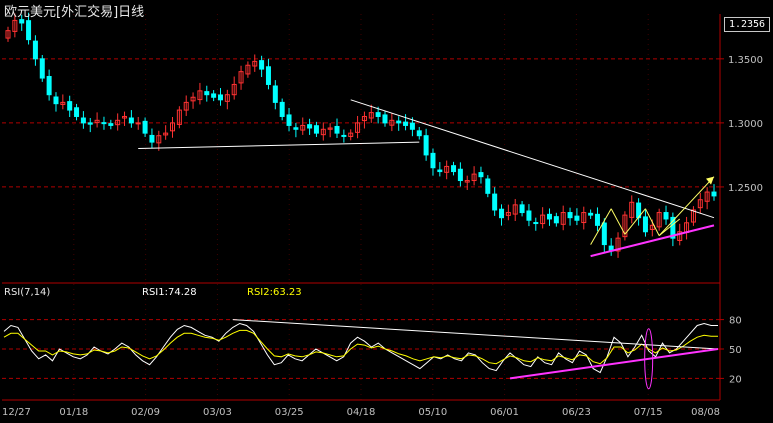  I want to click on rsi1-value-label: RSI1:74.28, so click(169, 292).